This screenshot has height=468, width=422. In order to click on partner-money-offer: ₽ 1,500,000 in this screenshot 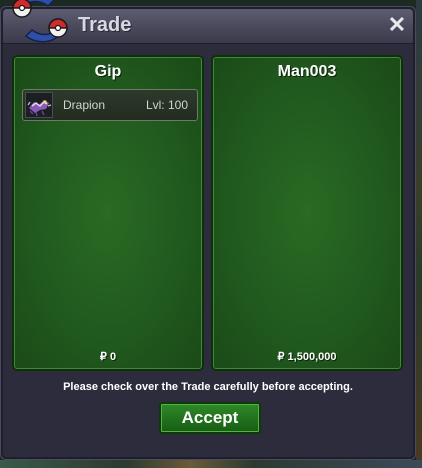, I will do `click(307, 357)`.